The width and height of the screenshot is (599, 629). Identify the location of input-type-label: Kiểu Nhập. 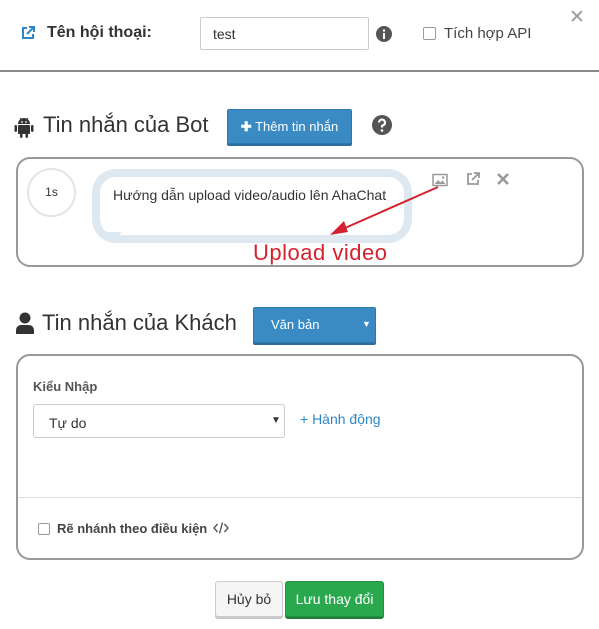
(65, 386).